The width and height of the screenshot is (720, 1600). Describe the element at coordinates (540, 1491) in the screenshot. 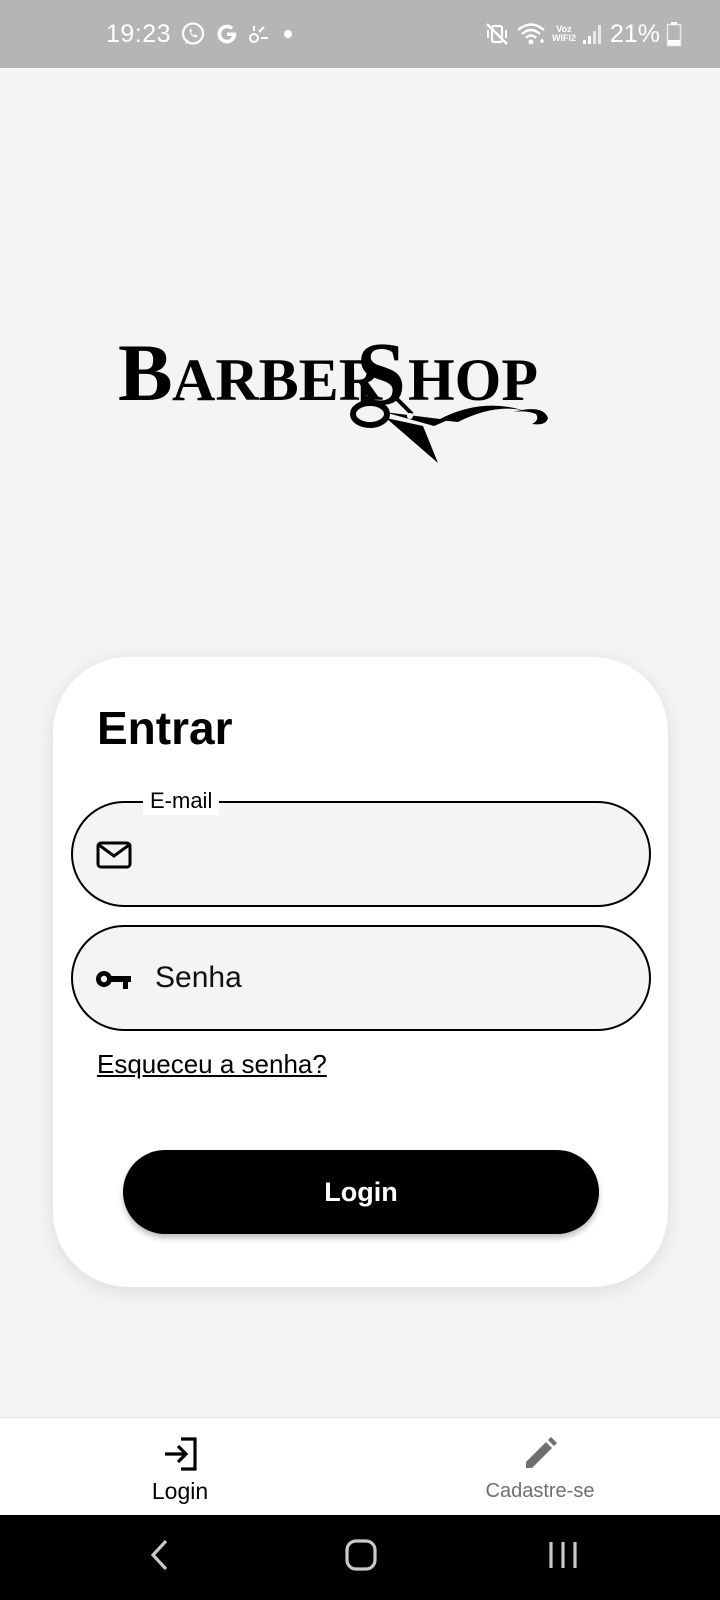

I see `nav-label-register: Cadastre-se` at that location.